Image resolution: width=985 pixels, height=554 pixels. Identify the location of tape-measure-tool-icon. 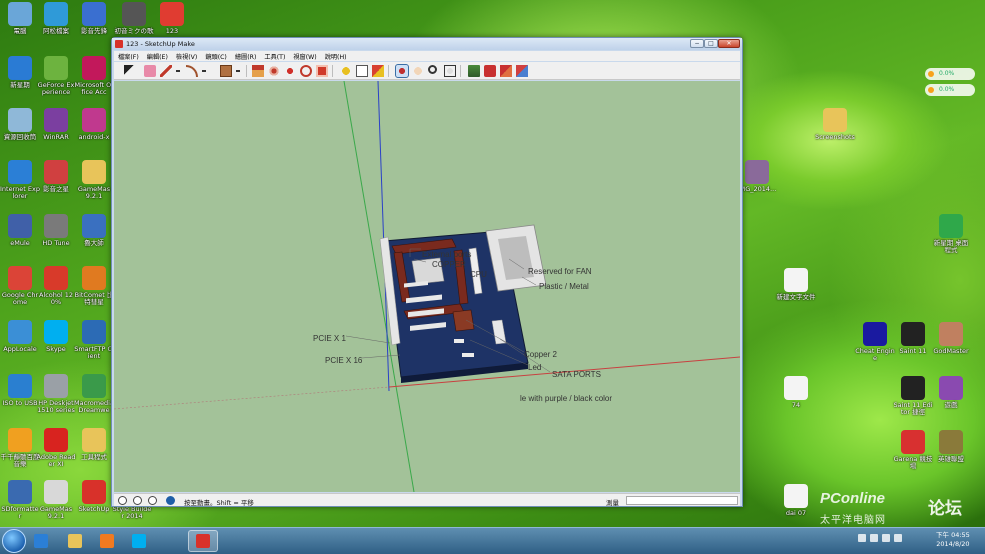
(346, 71).